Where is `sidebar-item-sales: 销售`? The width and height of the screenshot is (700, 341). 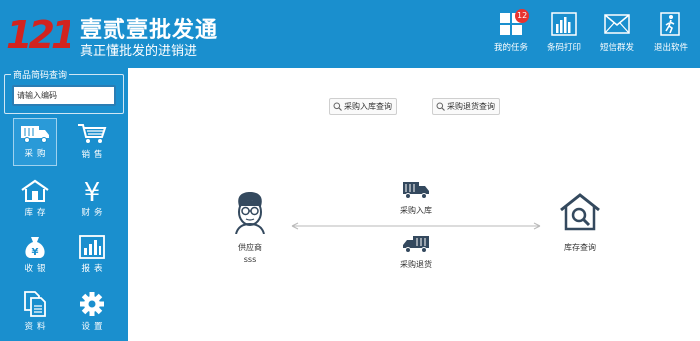 sidebar-item-sales: 销售 is located at coordinates (92, 142).